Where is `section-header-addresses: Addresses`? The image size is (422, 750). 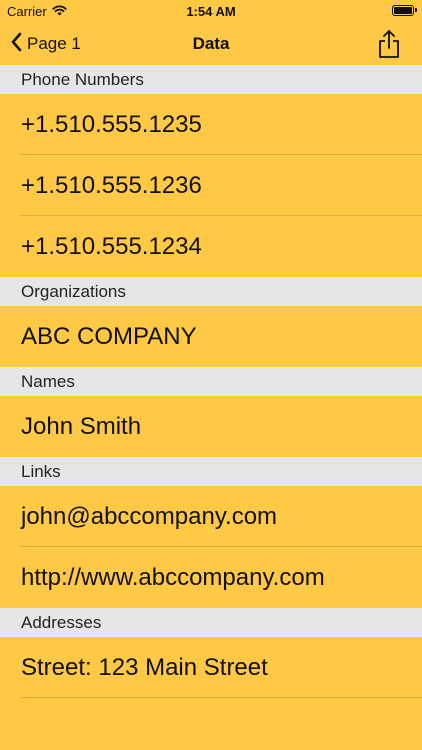 section-header-addresses: Addresses is located at coordinates (211, 622).